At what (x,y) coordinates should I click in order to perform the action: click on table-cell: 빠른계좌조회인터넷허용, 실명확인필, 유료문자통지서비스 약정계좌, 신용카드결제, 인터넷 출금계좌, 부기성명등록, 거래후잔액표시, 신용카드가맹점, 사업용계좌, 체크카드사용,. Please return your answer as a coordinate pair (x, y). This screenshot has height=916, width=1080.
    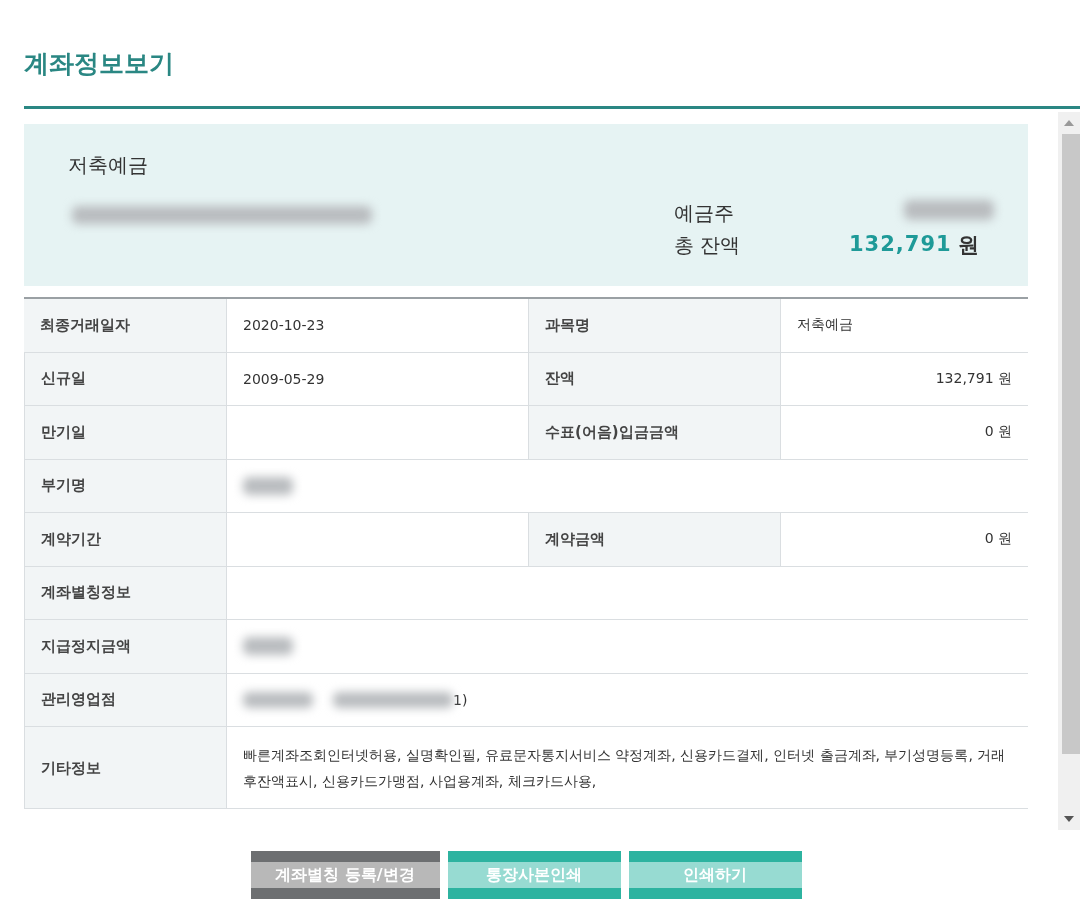
    Looking at the image, I should click on (627, 768).